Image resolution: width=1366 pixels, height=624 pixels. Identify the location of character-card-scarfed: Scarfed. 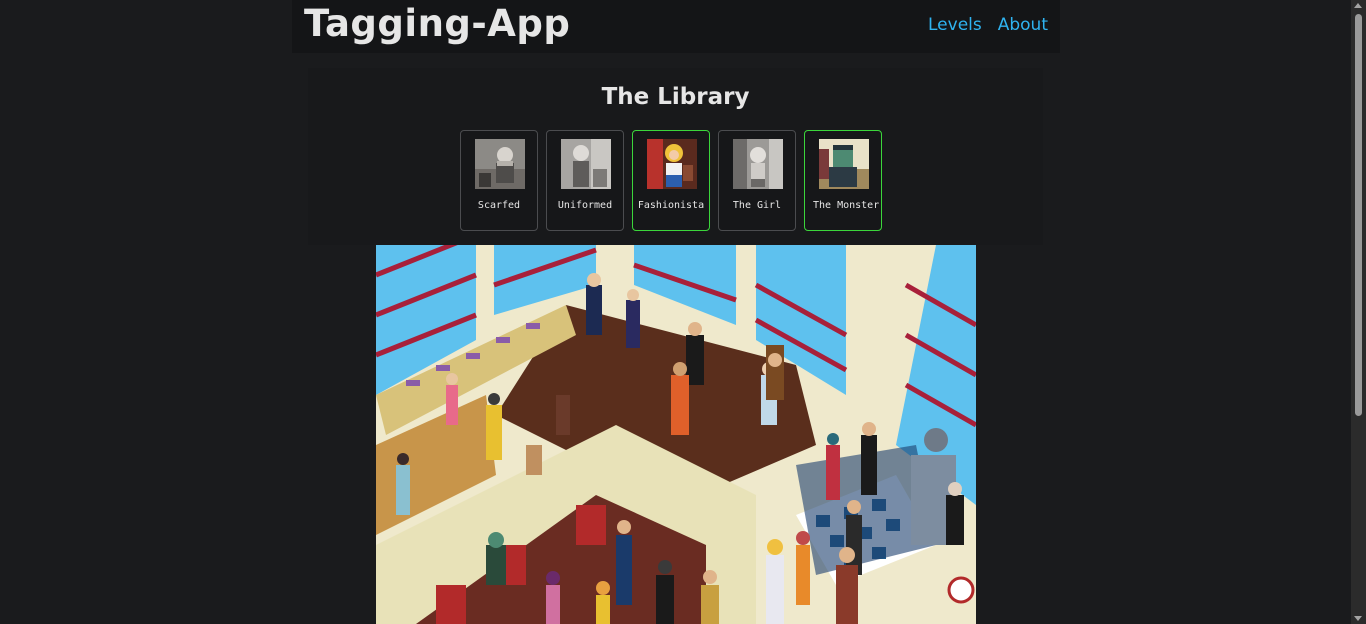
(499, 180).